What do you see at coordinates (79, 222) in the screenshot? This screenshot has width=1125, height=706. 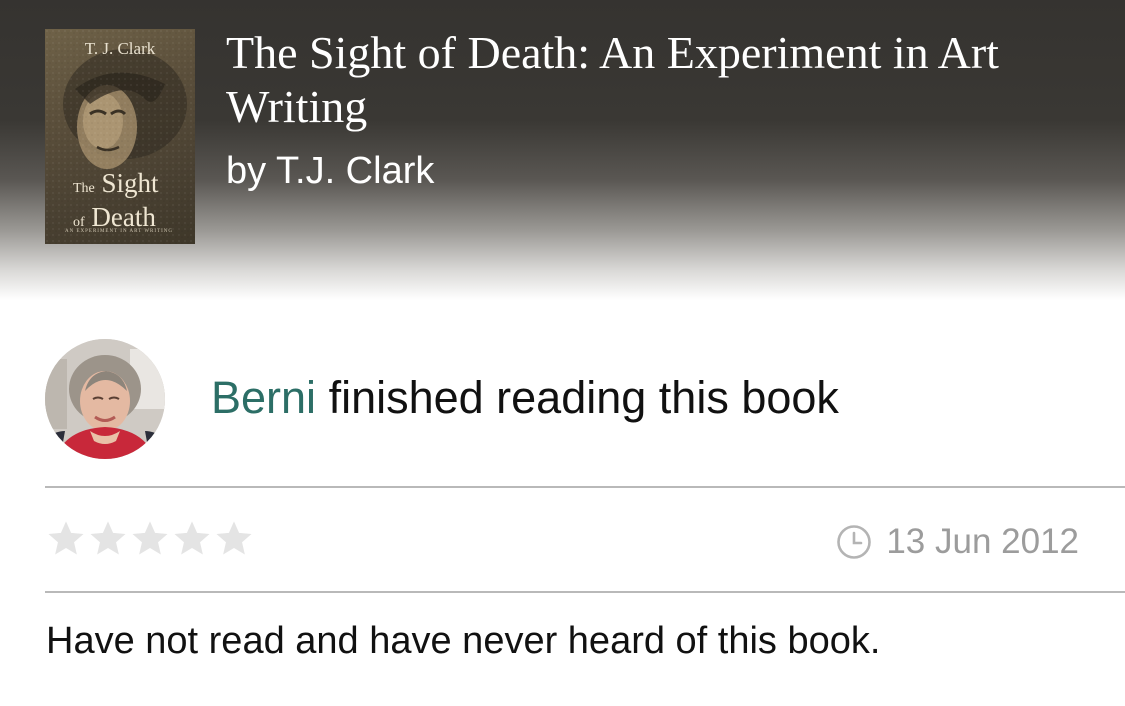 I see `cover-title-small2: of` at bounding box center [79, 222].